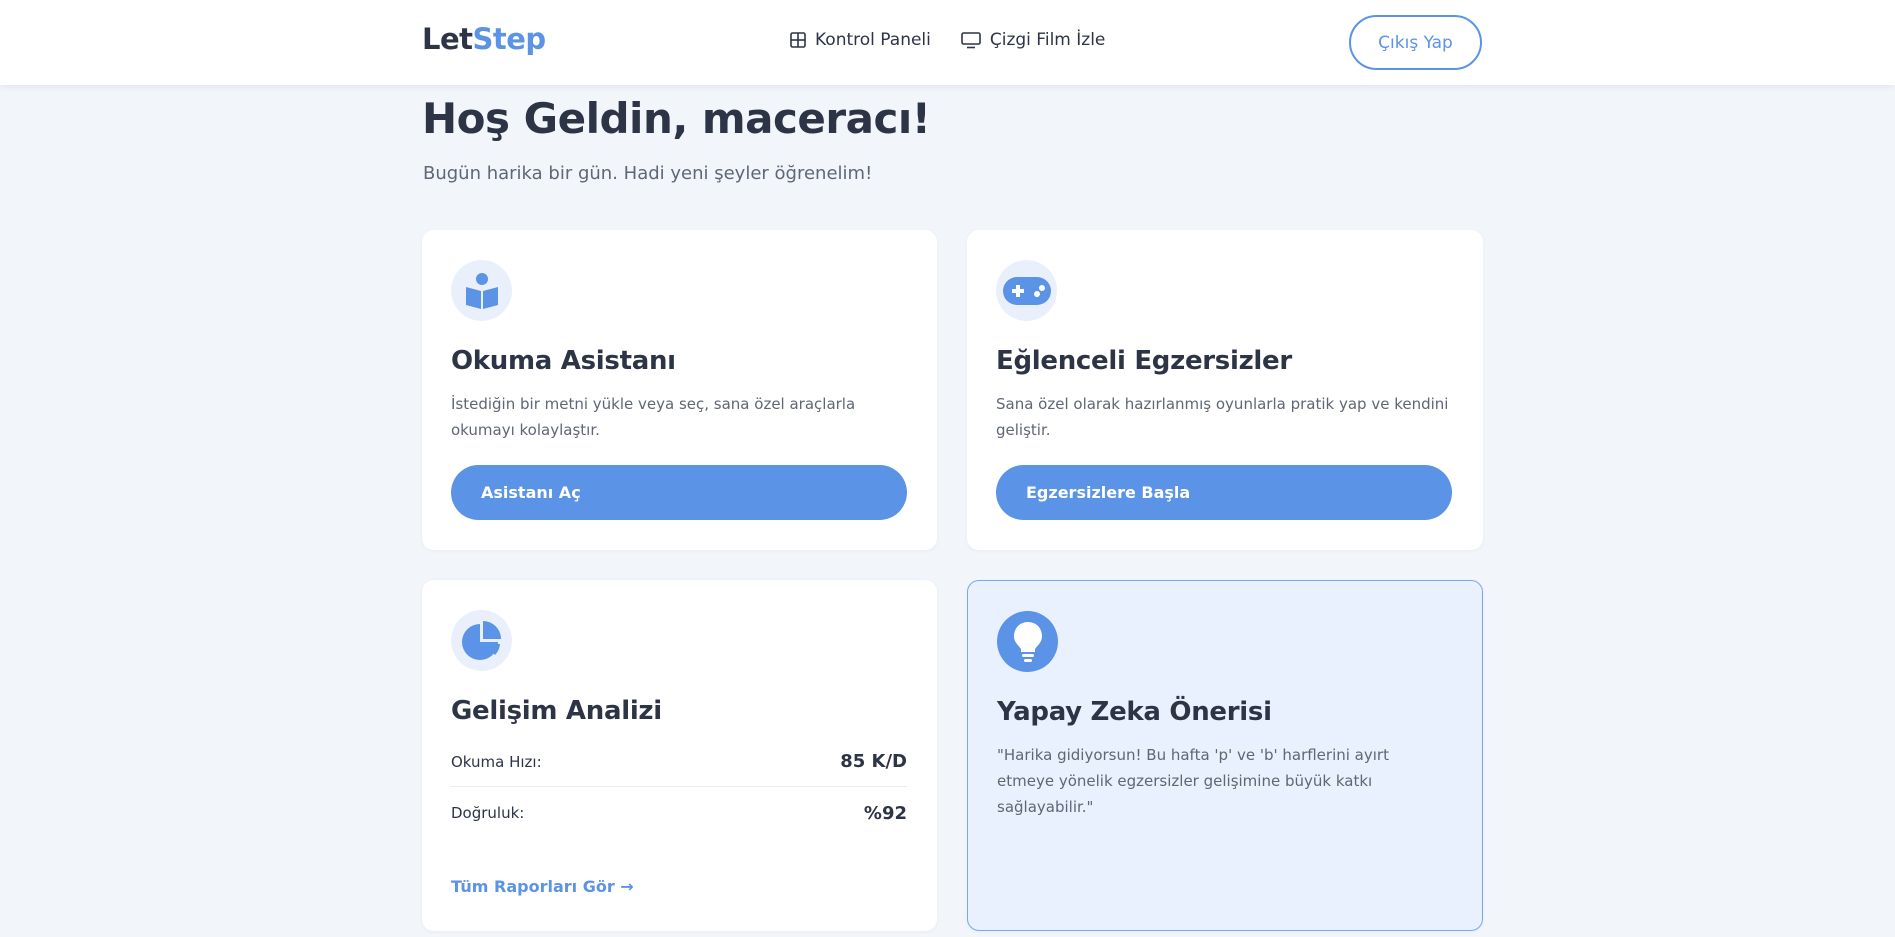  Describe the element at coordinates (971, 40) in the screenshot. I see `monitor-icon` at that location.